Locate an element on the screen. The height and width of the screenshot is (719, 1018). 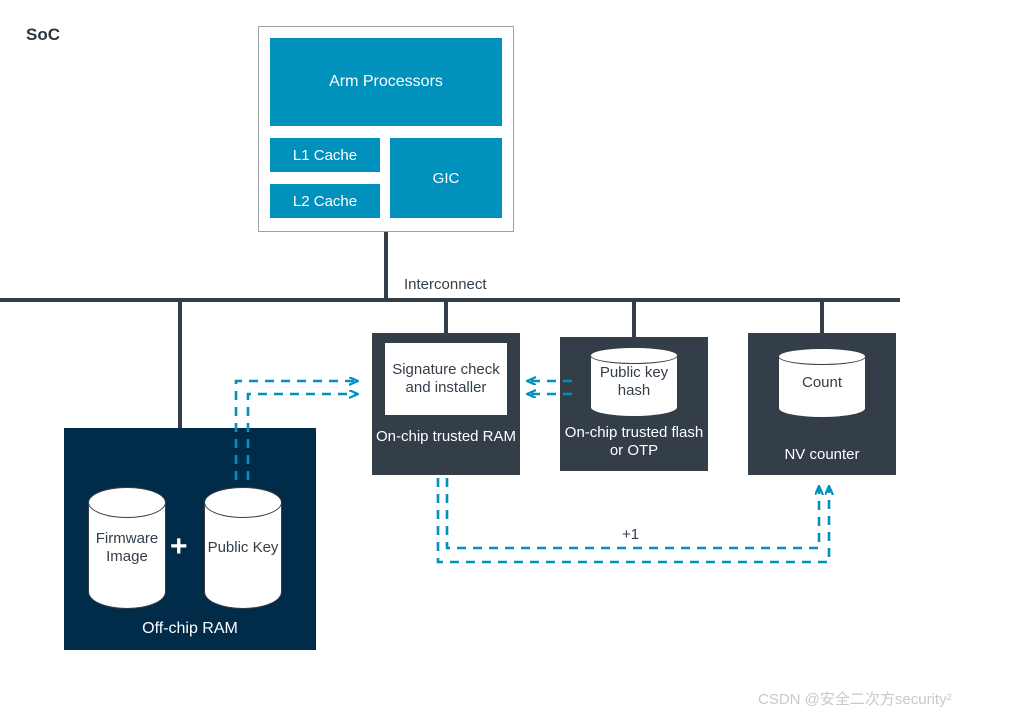
count-cylinder: Count is located at coordinates (822, 382).